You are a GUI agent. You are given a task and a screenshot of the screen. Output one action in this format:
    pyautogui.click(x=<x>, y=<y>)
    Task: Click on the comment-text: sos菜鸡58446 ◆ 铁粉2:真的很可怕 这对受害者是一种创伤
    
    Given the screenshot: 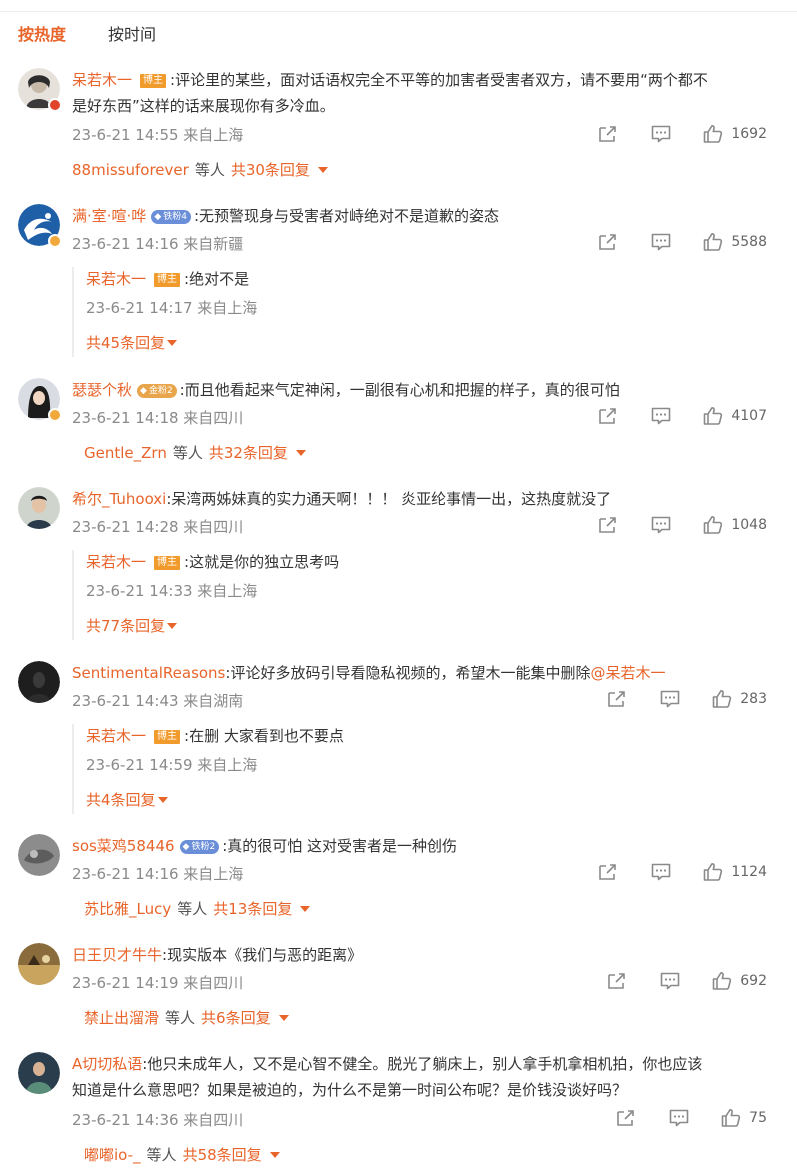 What is the action you would take?
    pyautogui.click(x=265, y=846)
    